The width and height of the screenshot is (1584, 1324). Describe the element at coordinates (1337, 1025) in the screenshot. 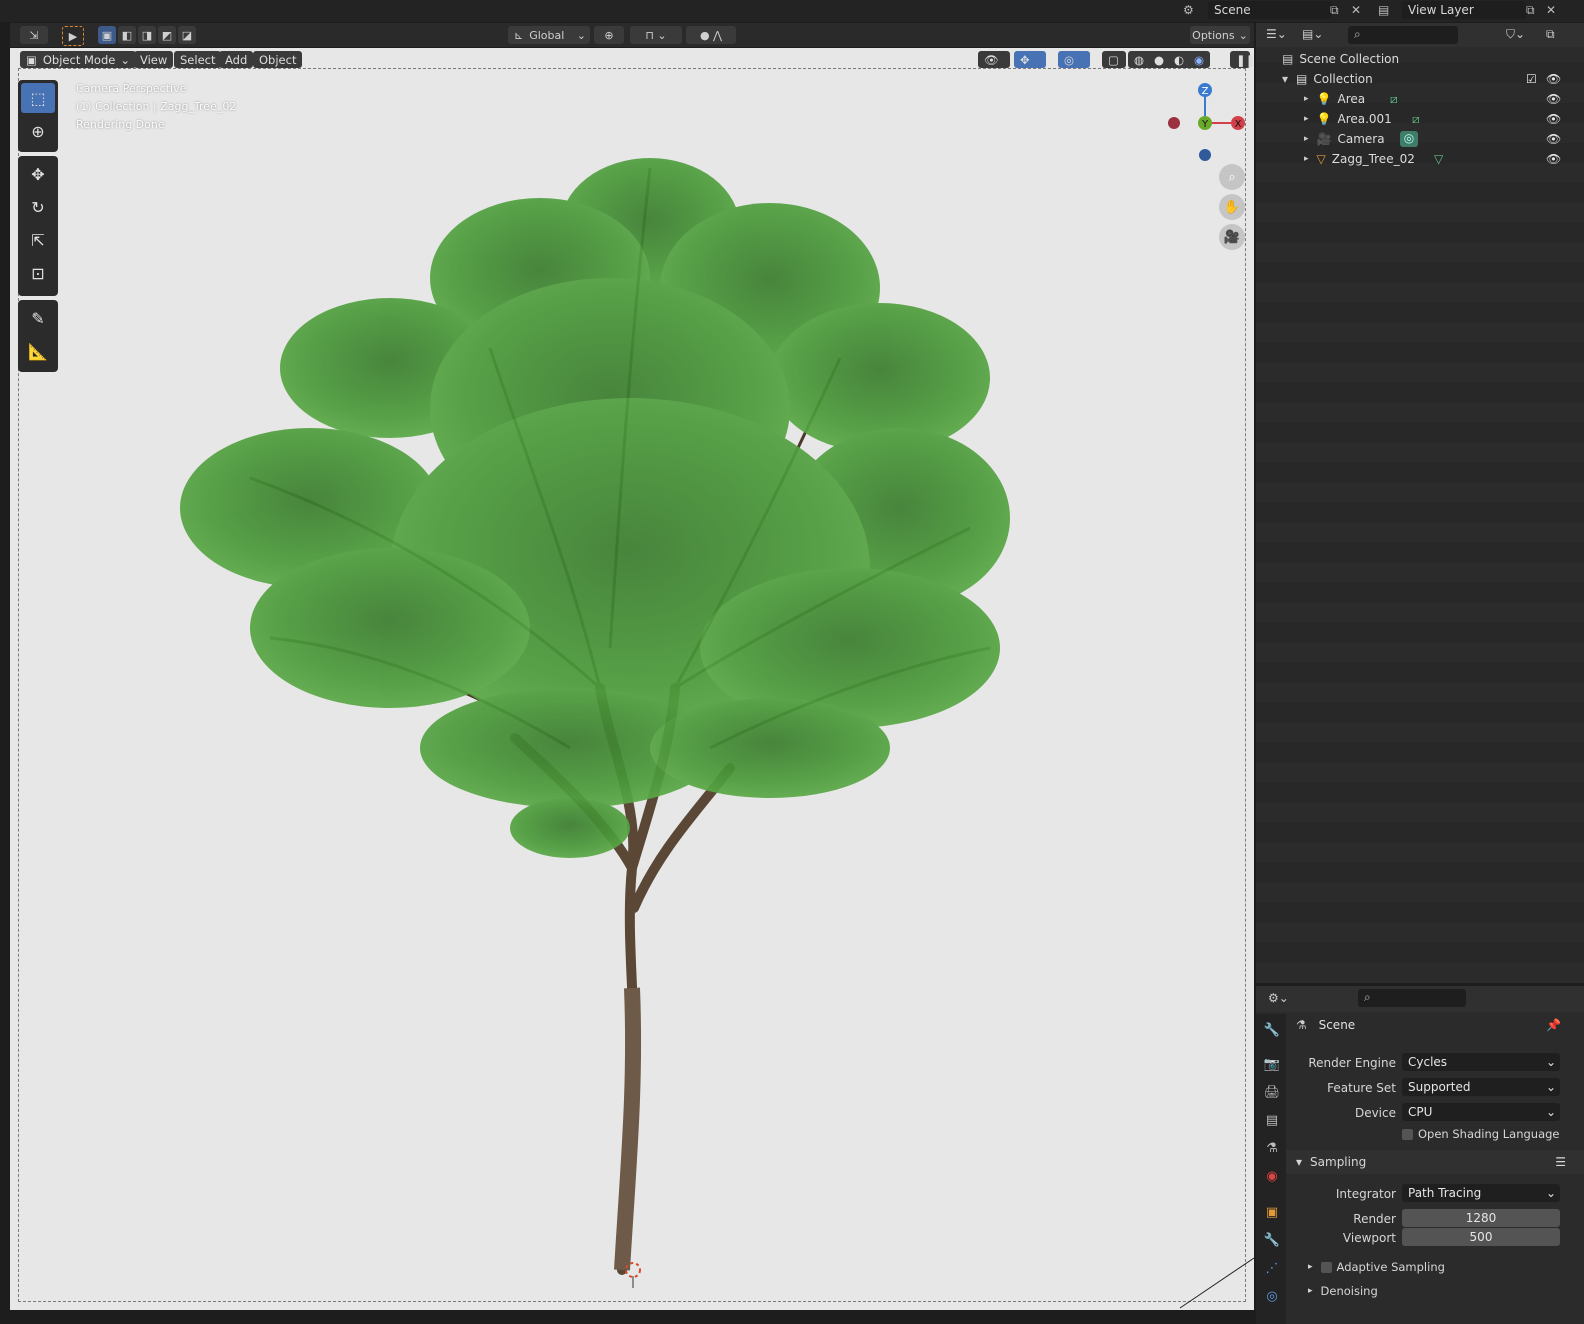

I see `context-label: Scene` at that location.